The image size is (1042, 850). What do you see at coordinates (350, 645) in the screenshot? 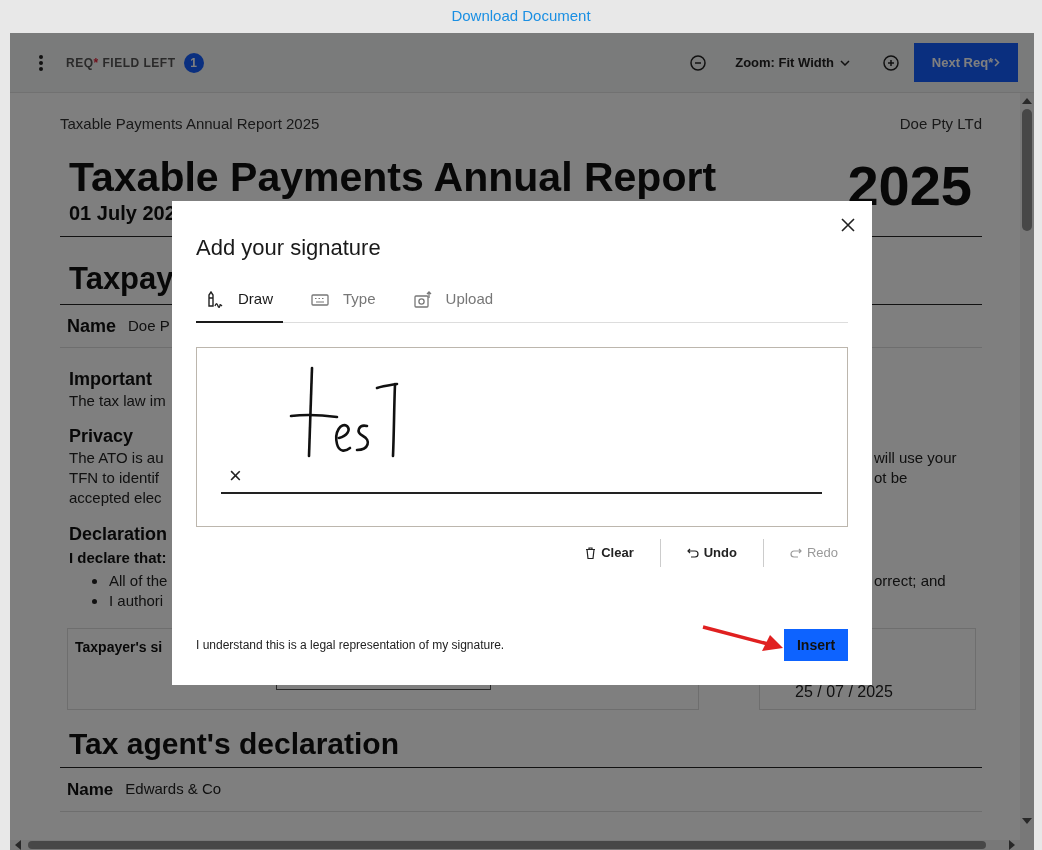
I see `legal-notice: I understand this is a legal representation of my signature.` at bounding box center [350, 645].